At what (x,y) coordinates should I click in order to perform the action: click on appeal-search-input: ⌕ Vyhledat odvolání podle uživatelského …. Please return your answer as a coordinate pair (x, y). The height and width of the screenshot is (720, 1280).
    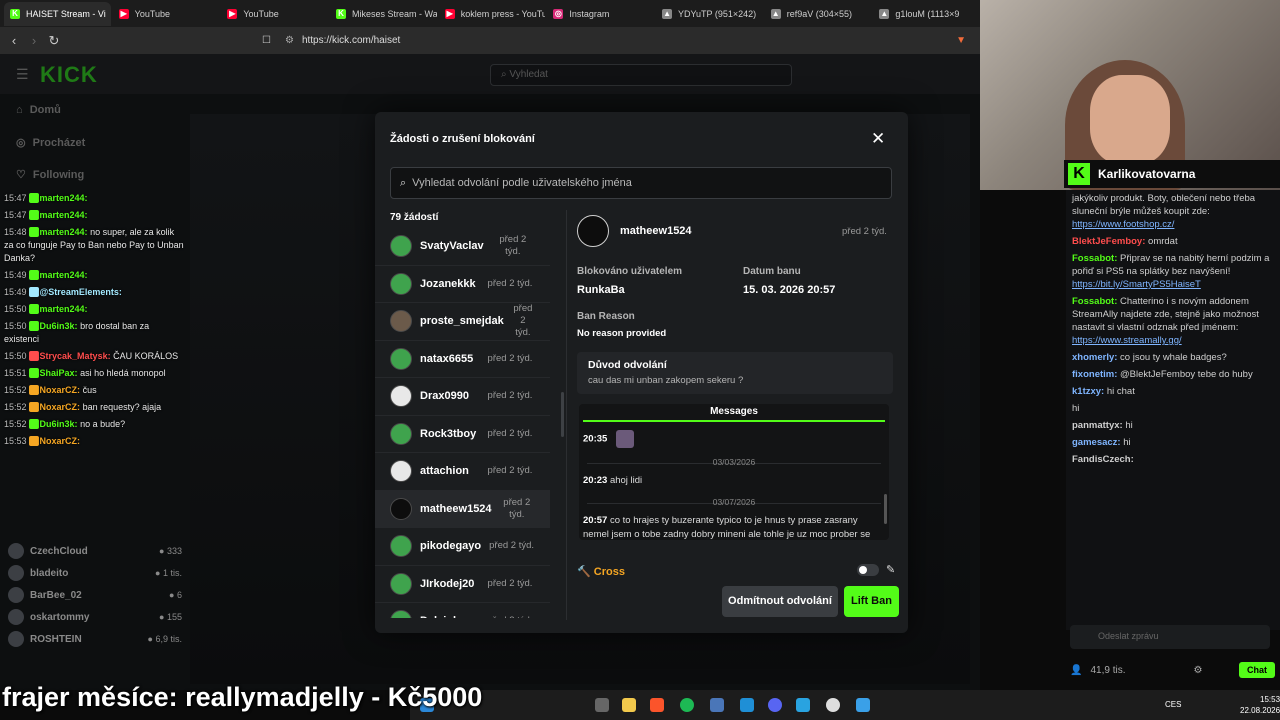
    Looking at the image, I should click on (641, 183).